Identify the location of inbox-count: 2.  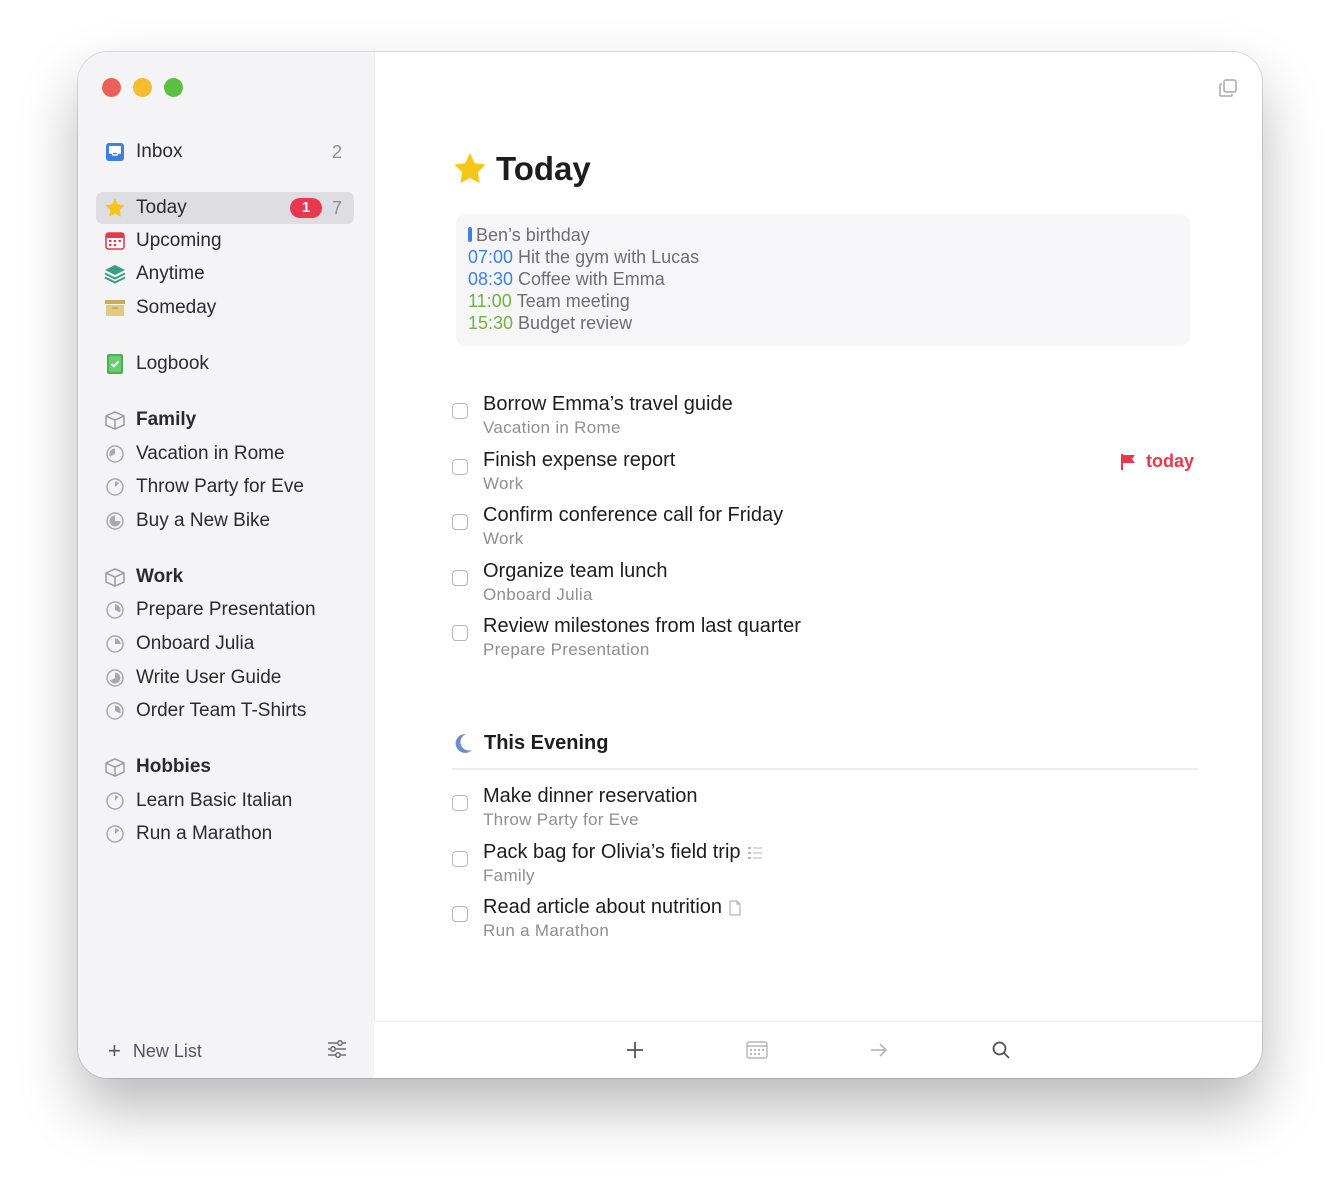
(336, 151).